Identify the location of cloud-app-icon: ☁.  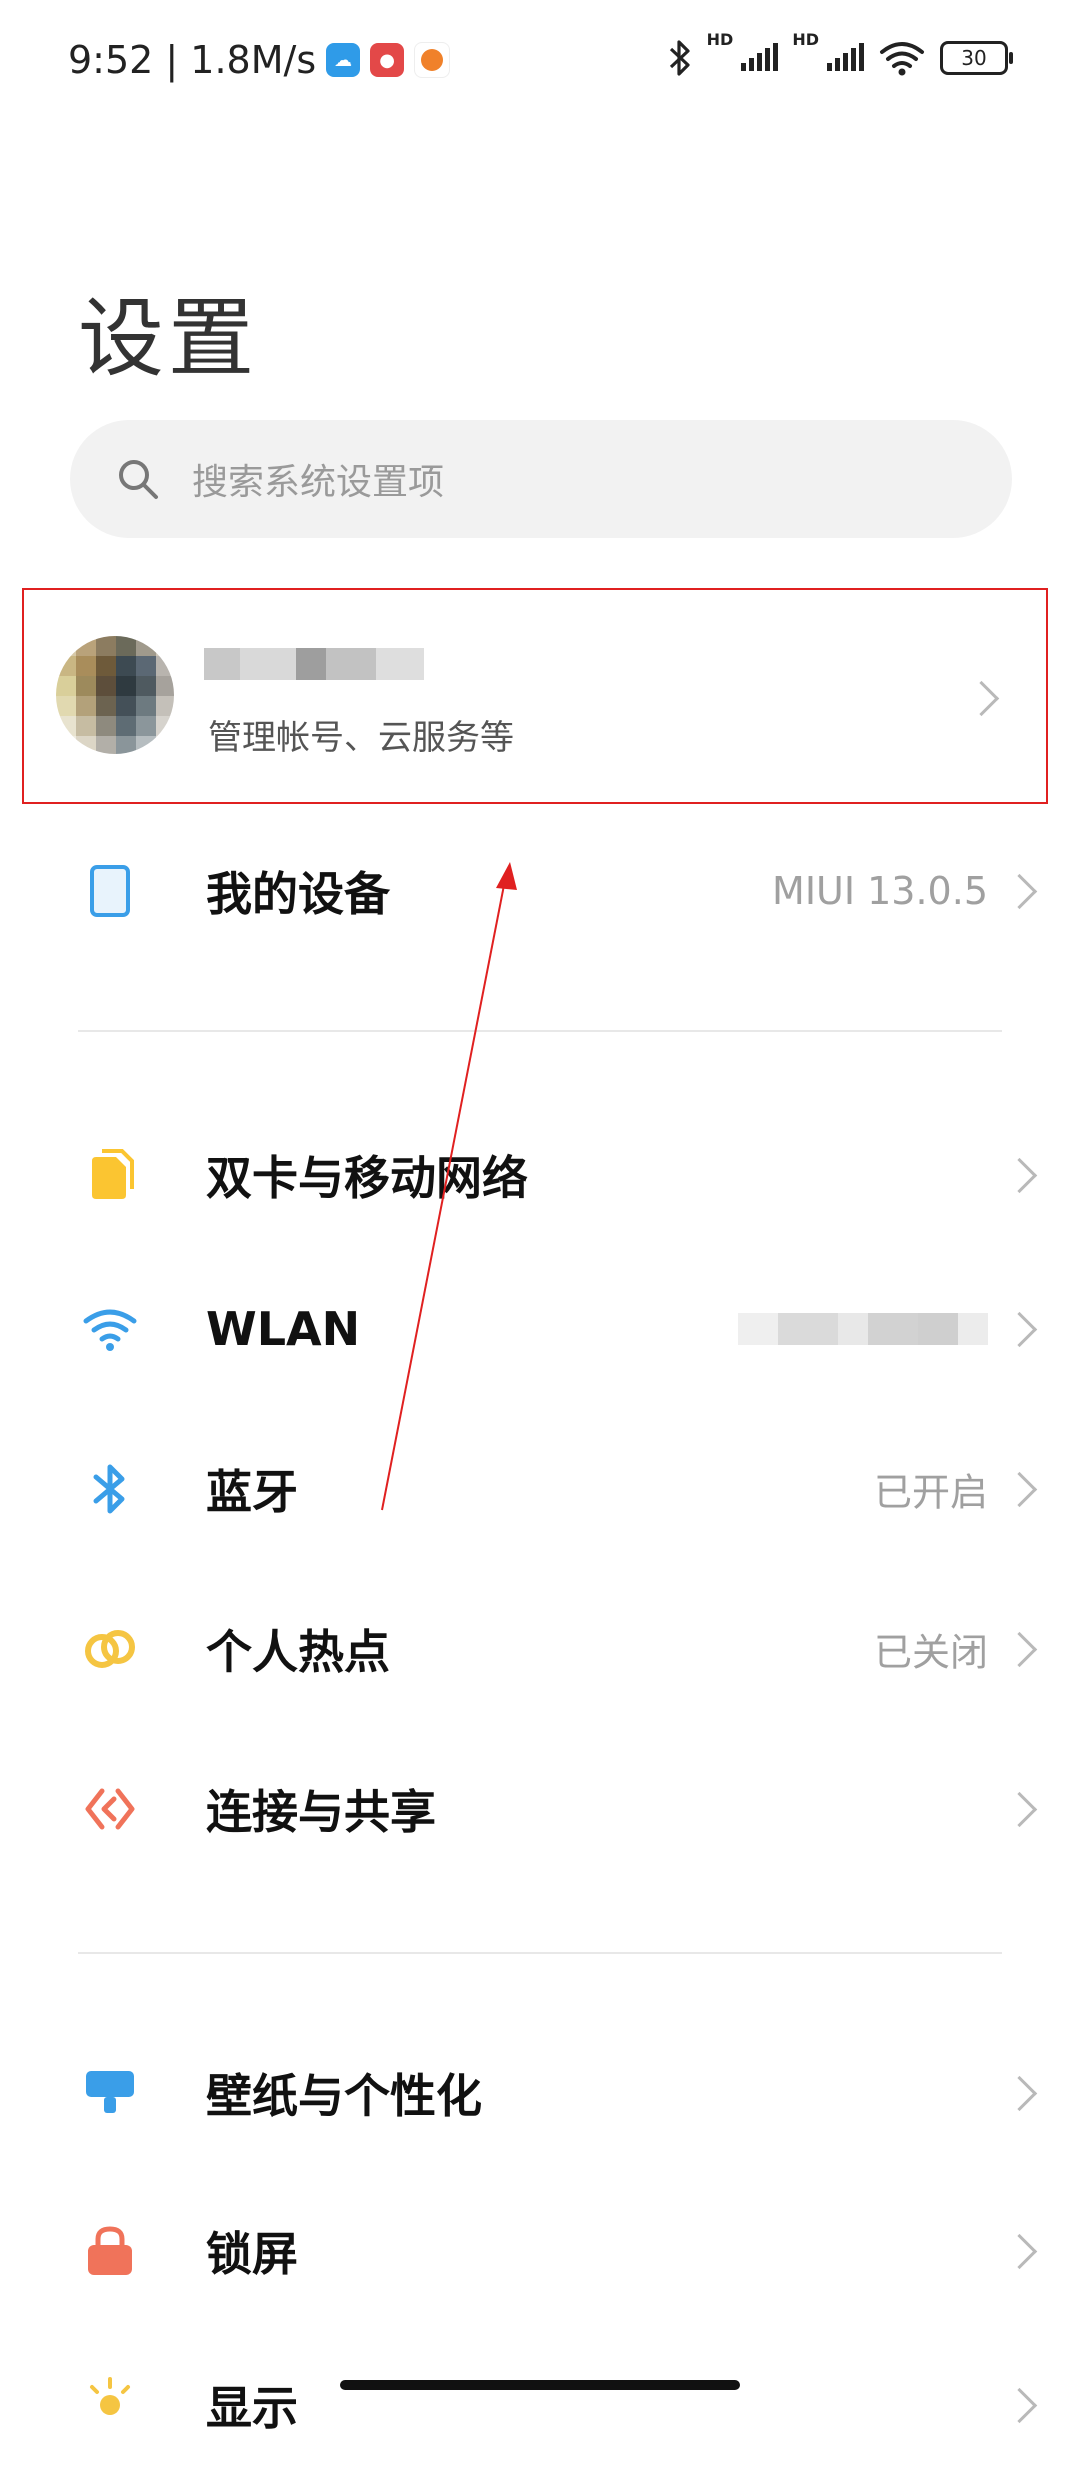
(343, 60).